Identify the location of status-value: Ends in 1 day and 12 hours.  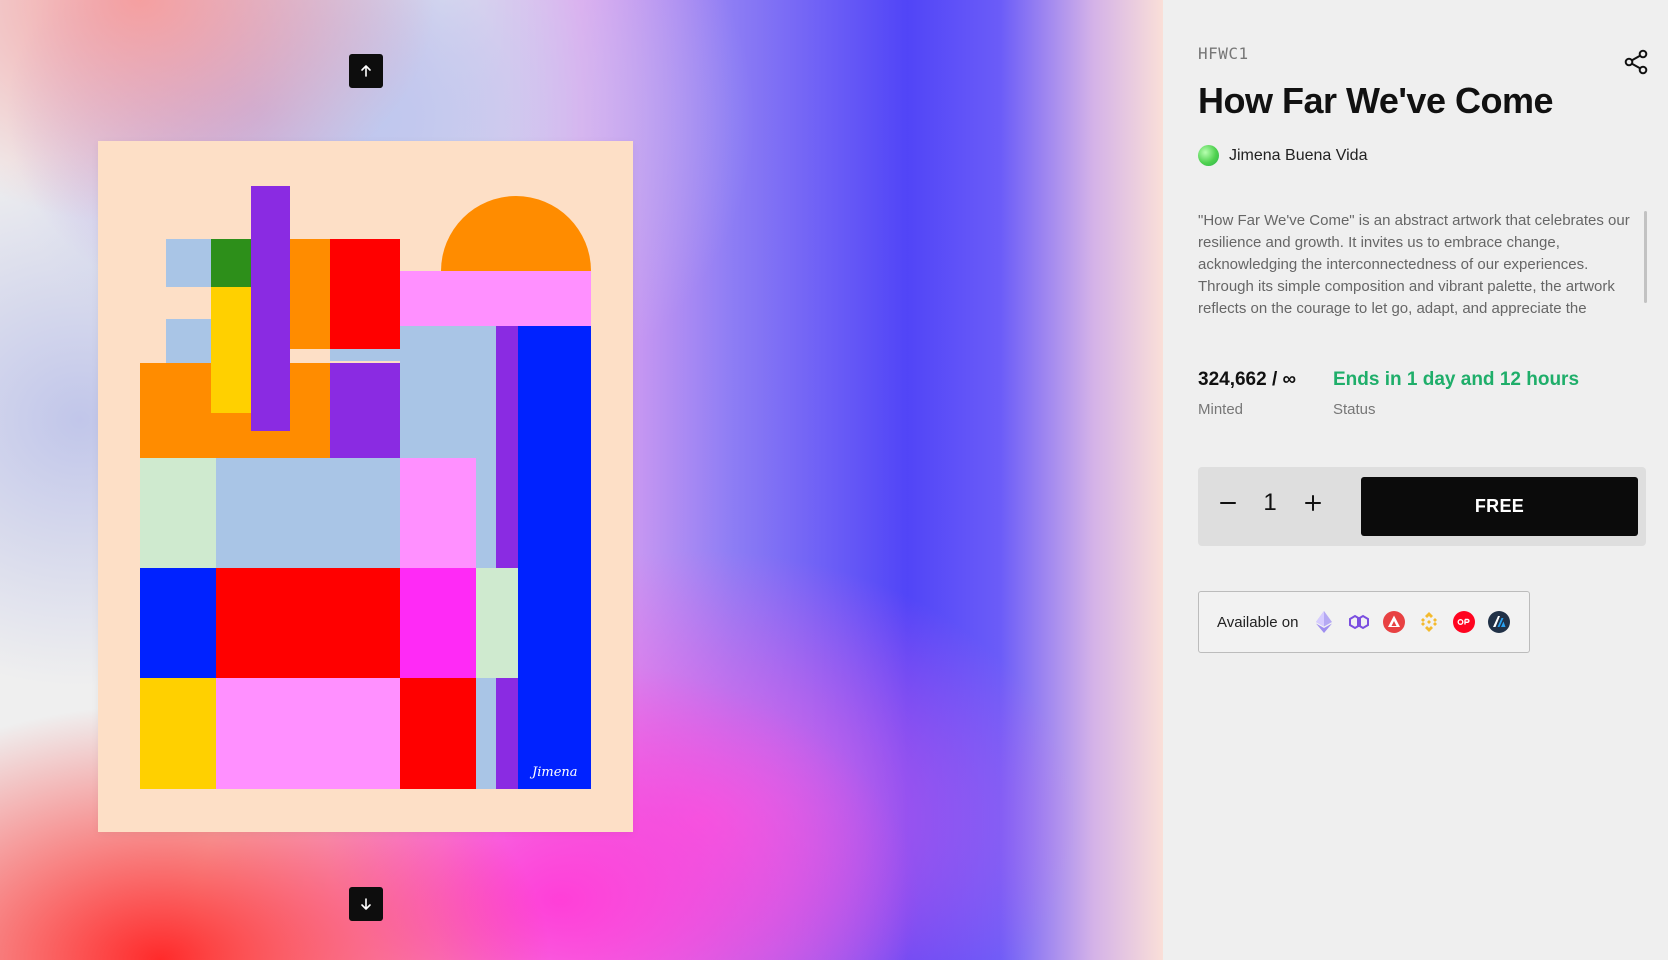
(1456, 379).